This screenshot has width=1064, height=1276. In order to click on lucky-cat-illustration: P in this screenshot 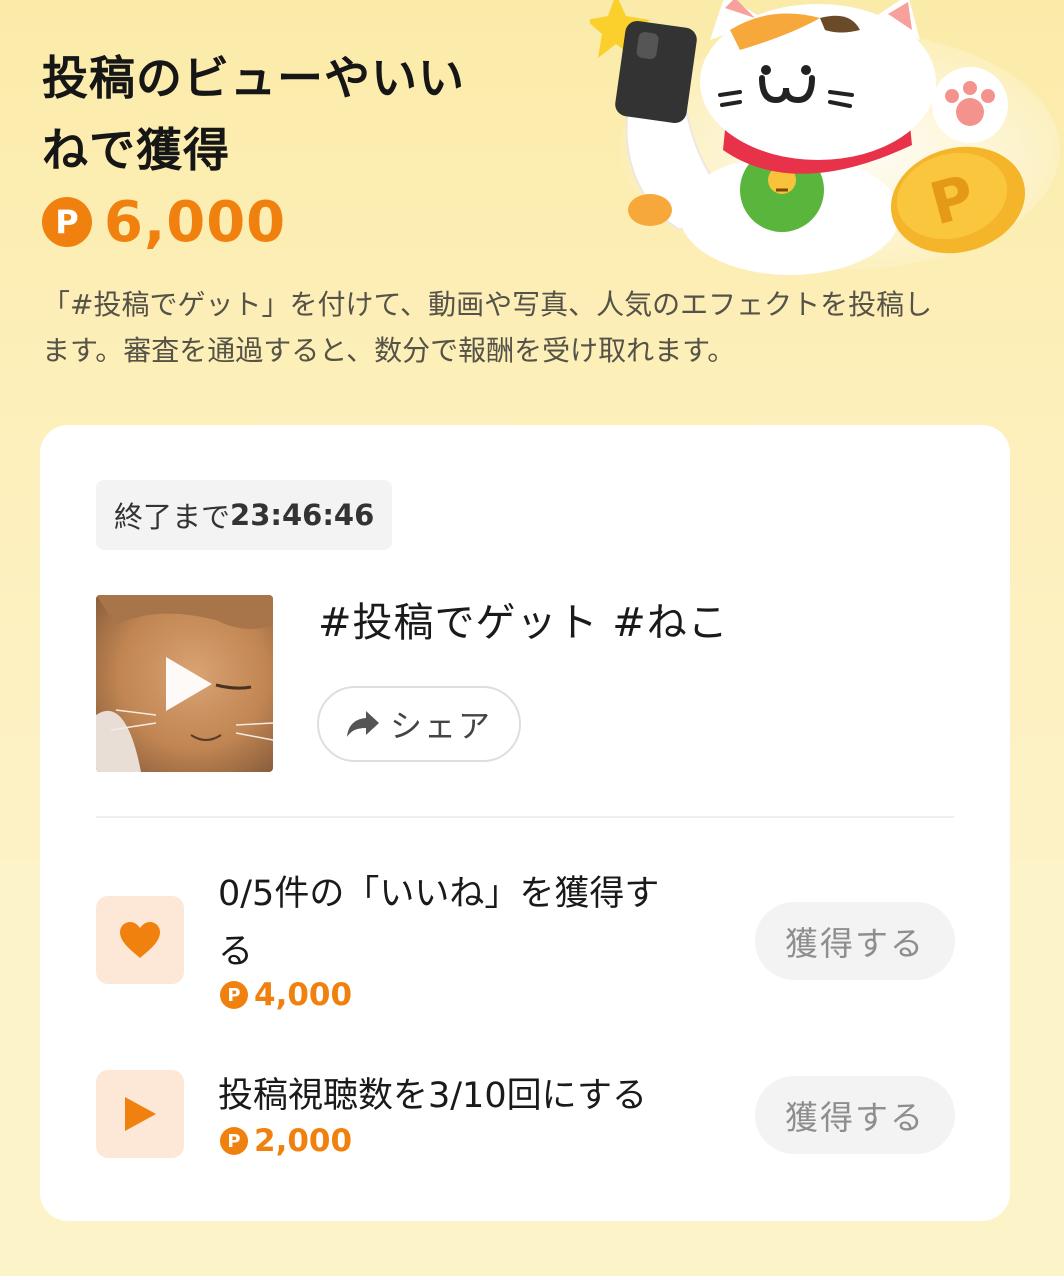, I will do `click(825, 137)`.